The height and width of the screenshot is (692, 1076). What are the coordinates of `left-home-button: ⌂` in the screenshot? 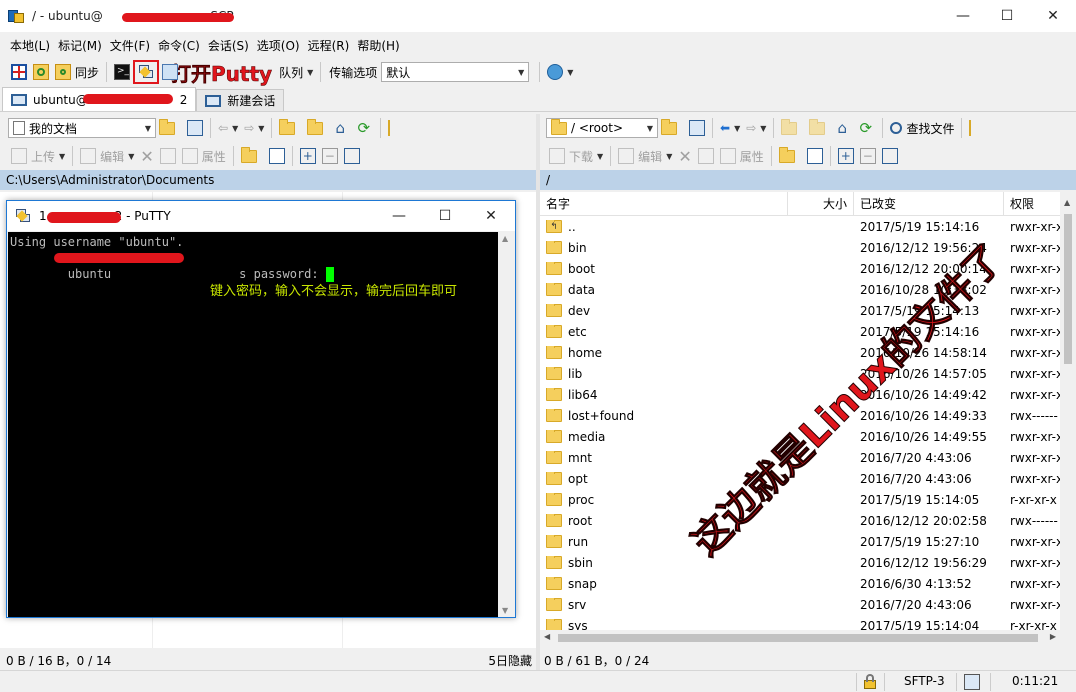 It's located at (343, 128).